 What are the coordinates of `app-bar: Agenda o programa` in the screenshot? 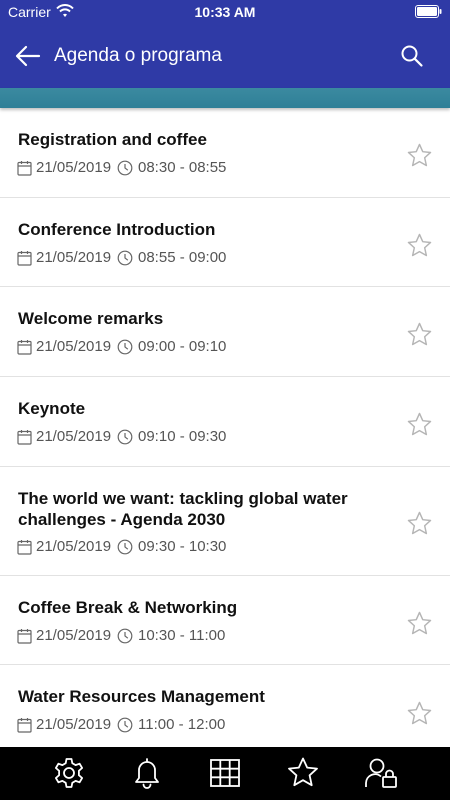 It's located at (225, 56).